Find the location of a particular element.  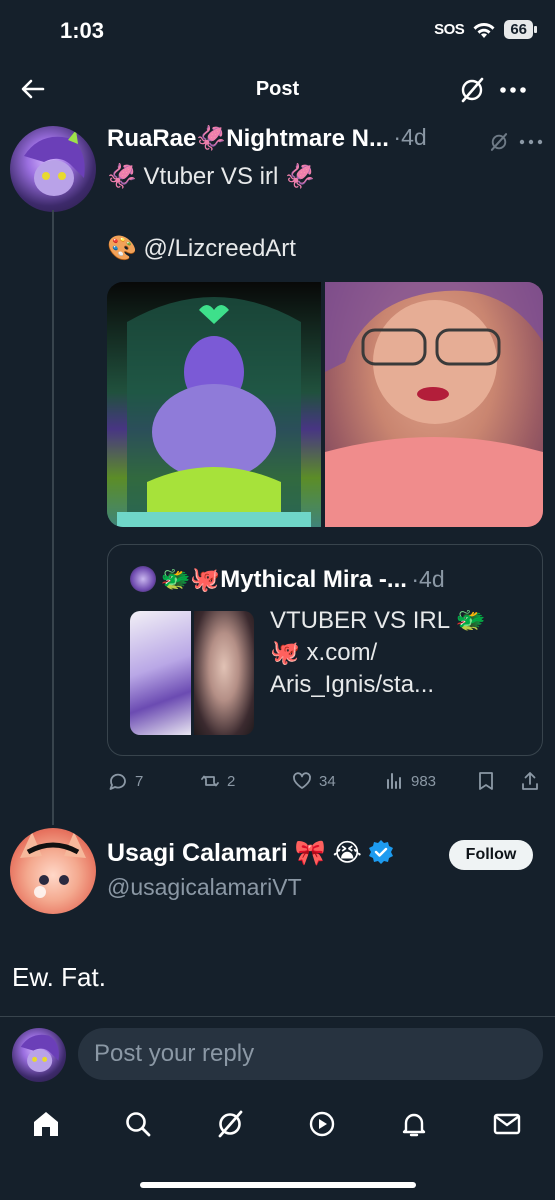

bookmark-icon is located at coordinates (486, 781).